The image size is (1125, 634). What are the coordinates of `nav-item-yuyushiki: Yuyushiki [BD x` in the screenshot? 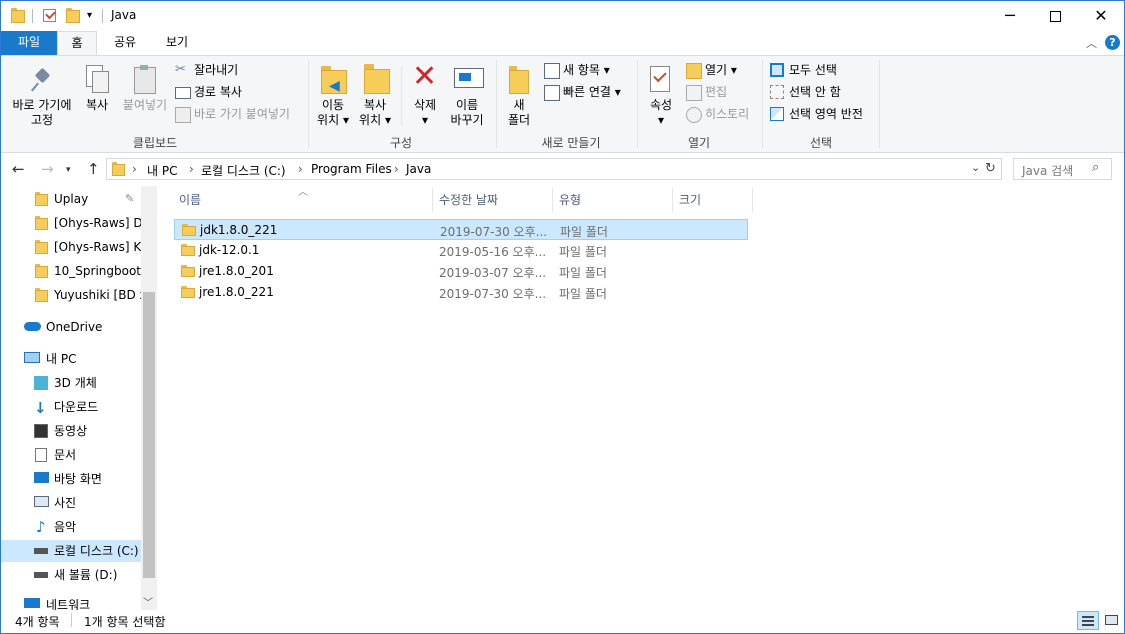 It's located at (74, 295).